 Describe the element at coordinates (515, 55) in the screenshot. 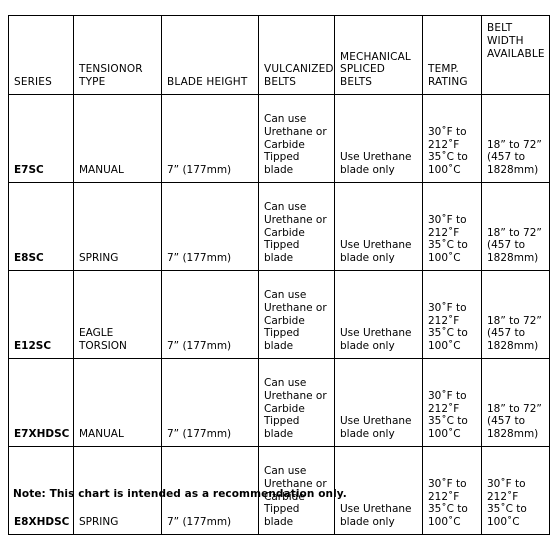

I see `column-header-belt-width-available: BELT WIDTH AVAILABLE` at that location.